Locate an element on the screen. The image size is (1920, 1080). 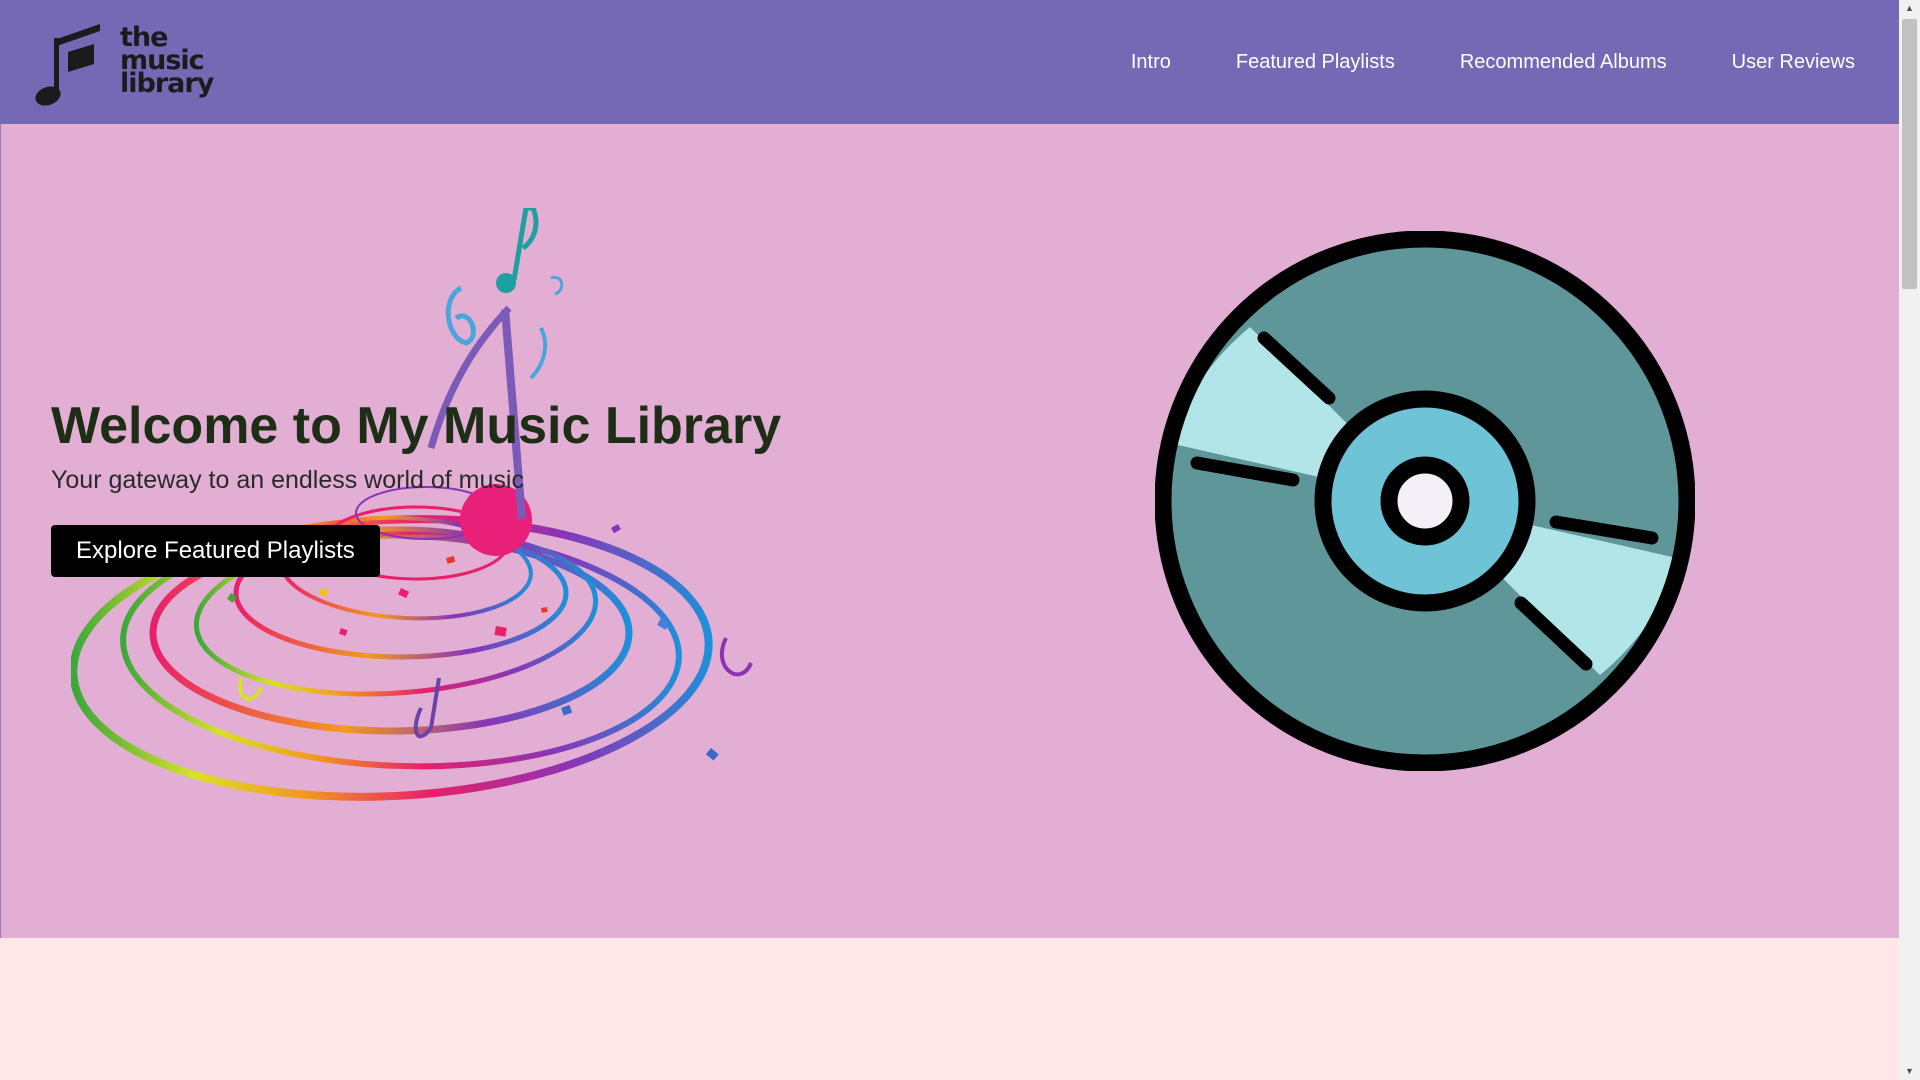
music-note-icon is located at coordinates (67, 65).